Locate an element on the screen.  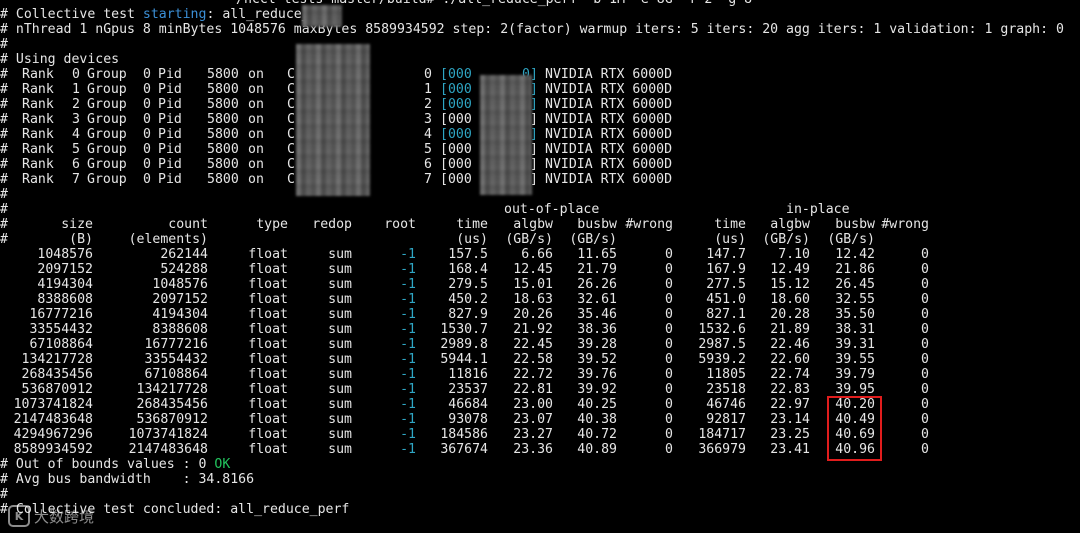
rank-value: 0 is located at coordinates (76, 74).